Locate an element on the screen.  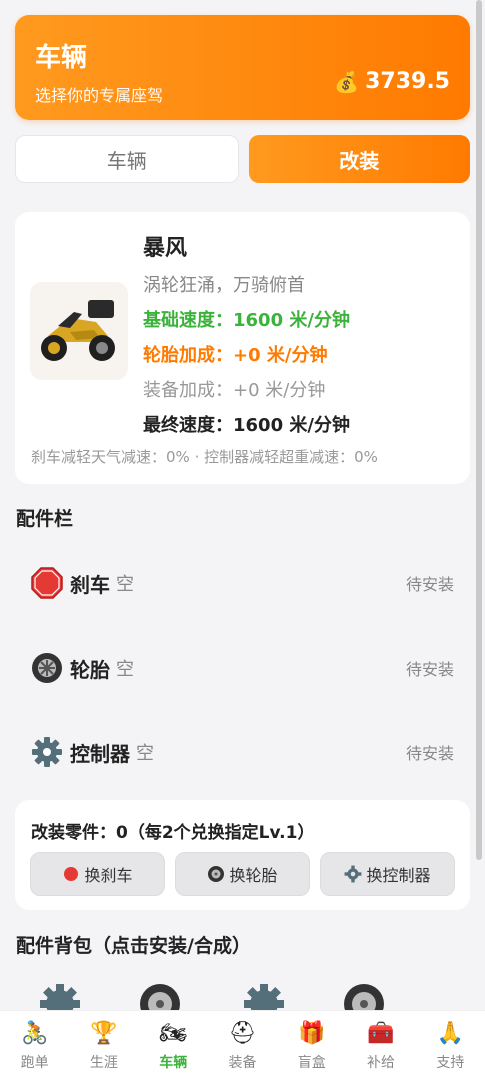
motorcycle-image is located at coordinates (79, 331).